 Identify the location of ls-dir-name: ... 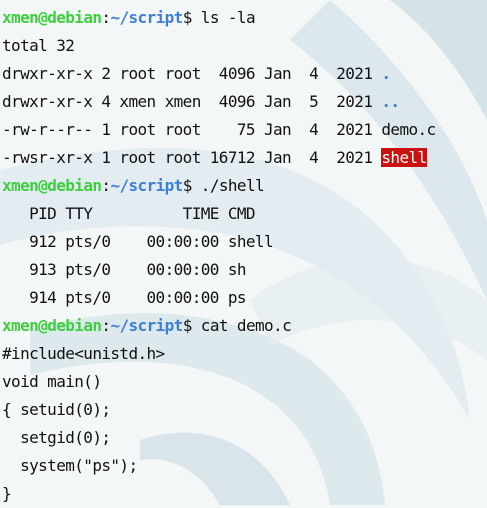
(390, 101).